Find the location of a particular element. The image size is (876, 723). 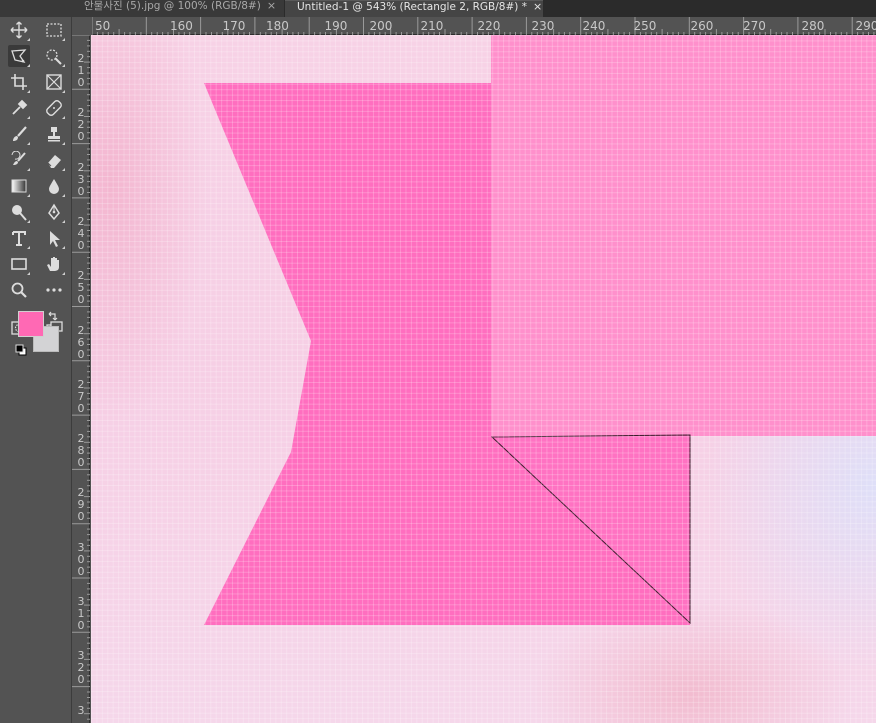

hand-tool is located at coordinates (54, 264).